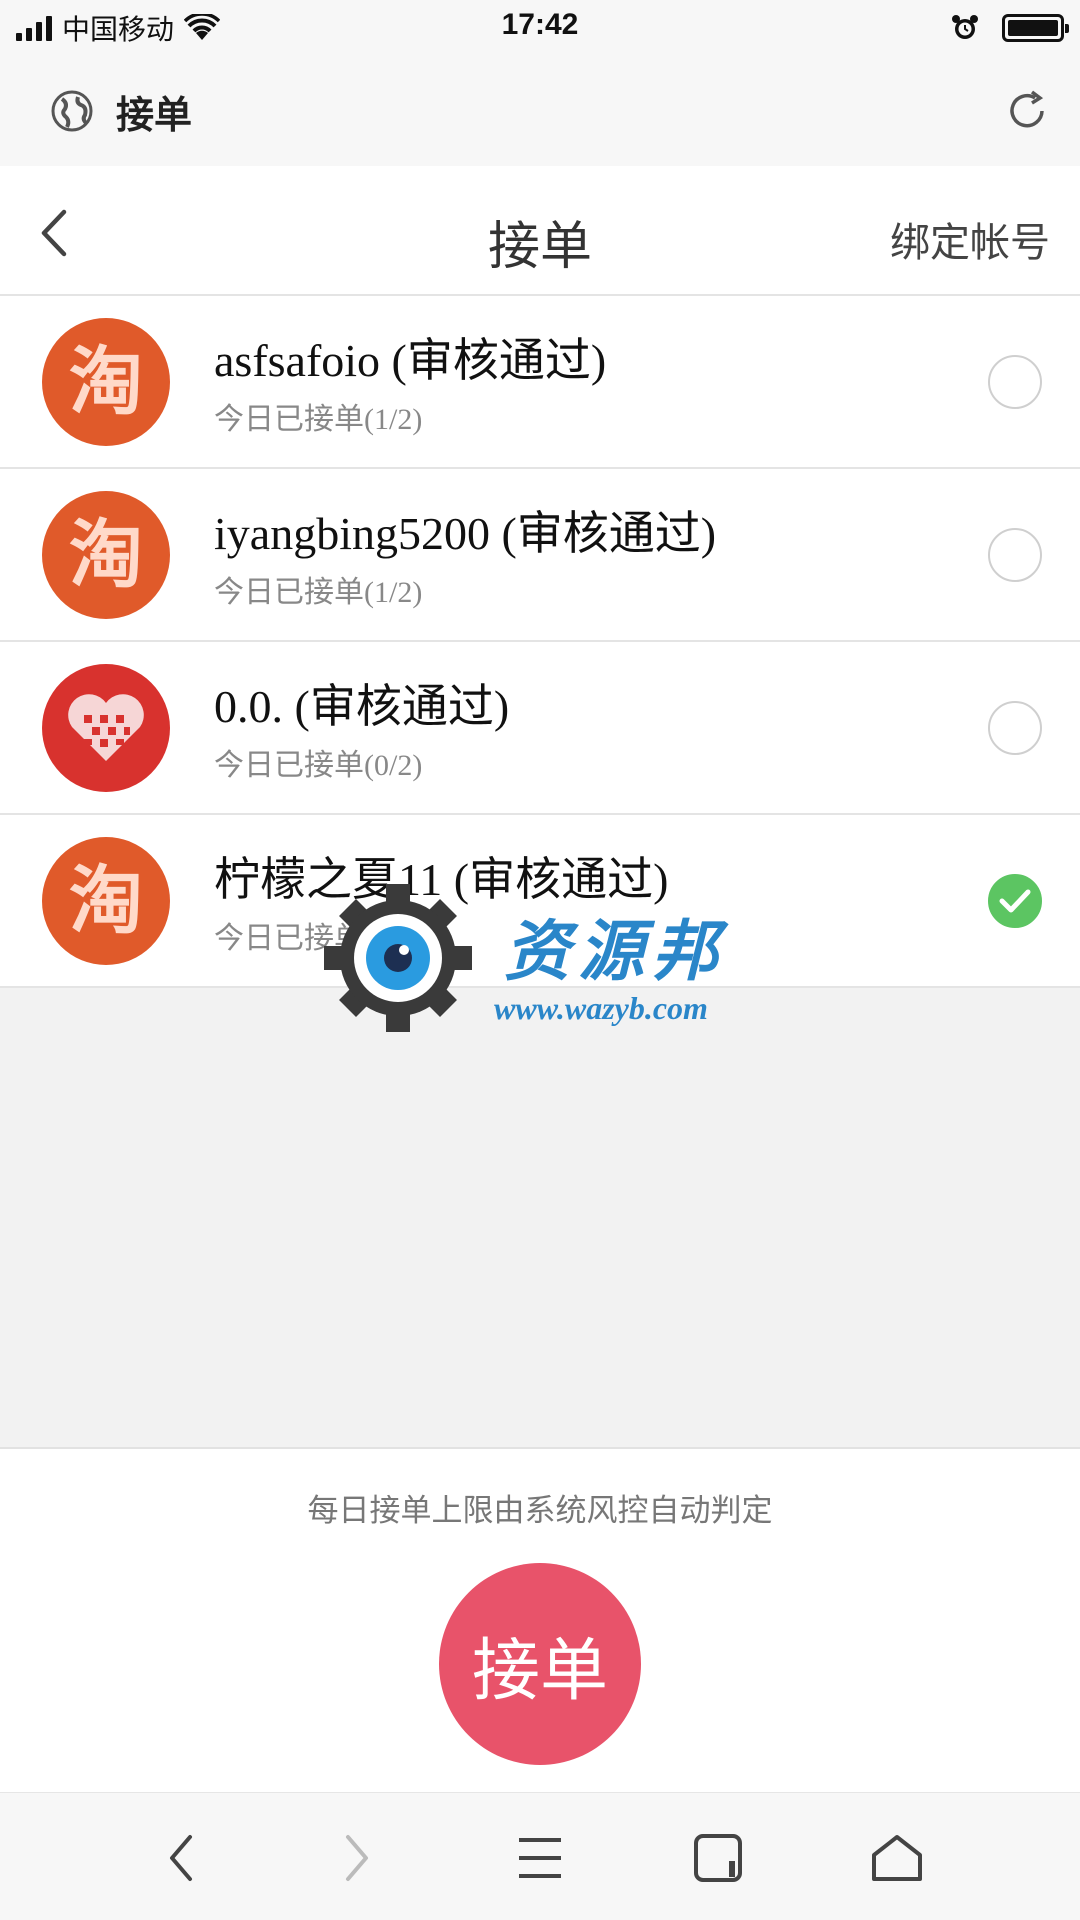 This screenshot has width=1080, height=1920. I want to click on back-icon, so click(181, 1858).